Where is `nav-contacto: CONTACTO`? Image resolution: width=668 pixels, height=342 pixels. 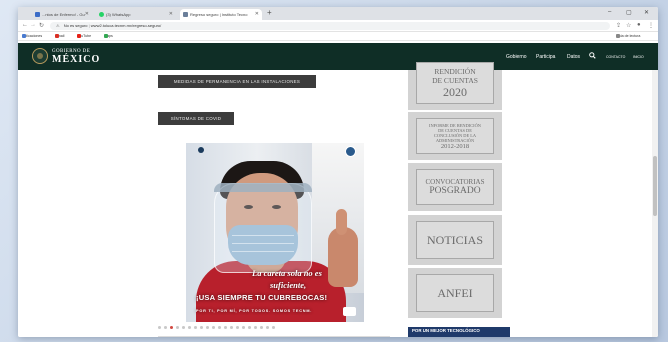 nav-contacto: CONTACTO is located at coordinates (615, 57).